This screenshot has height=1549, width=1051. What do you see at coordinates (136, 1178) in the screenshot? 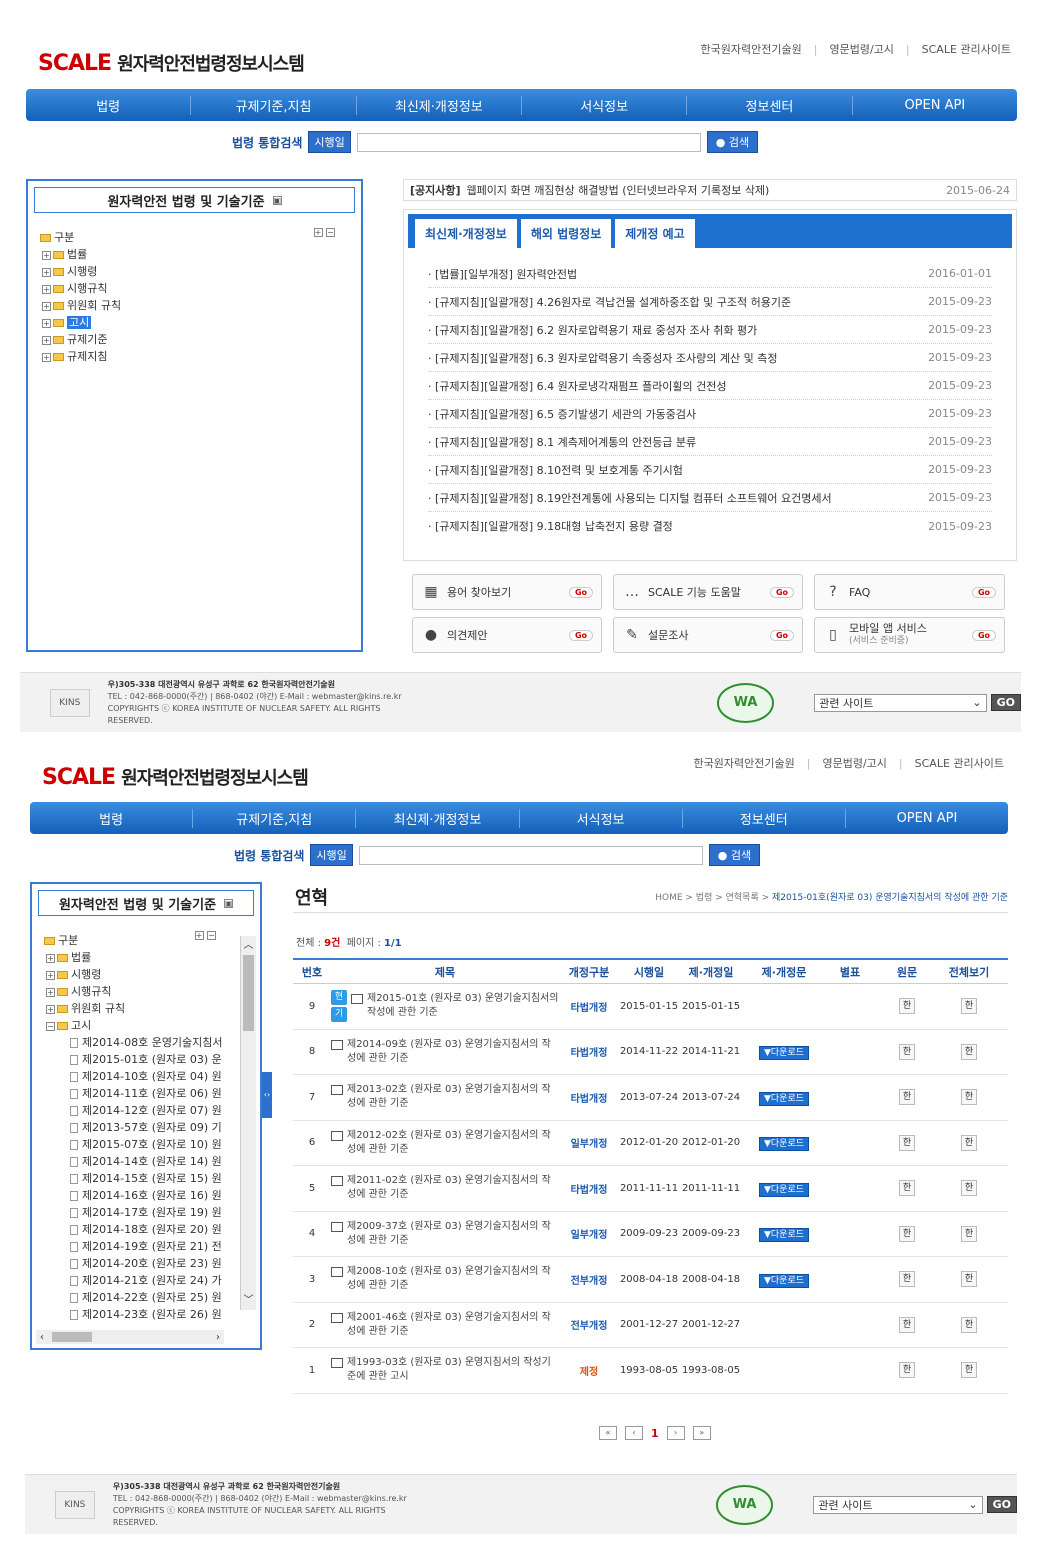
I see `tree-doc: 제2014-15호 (원자로 15) 원` at bounding box center [136, 1178].